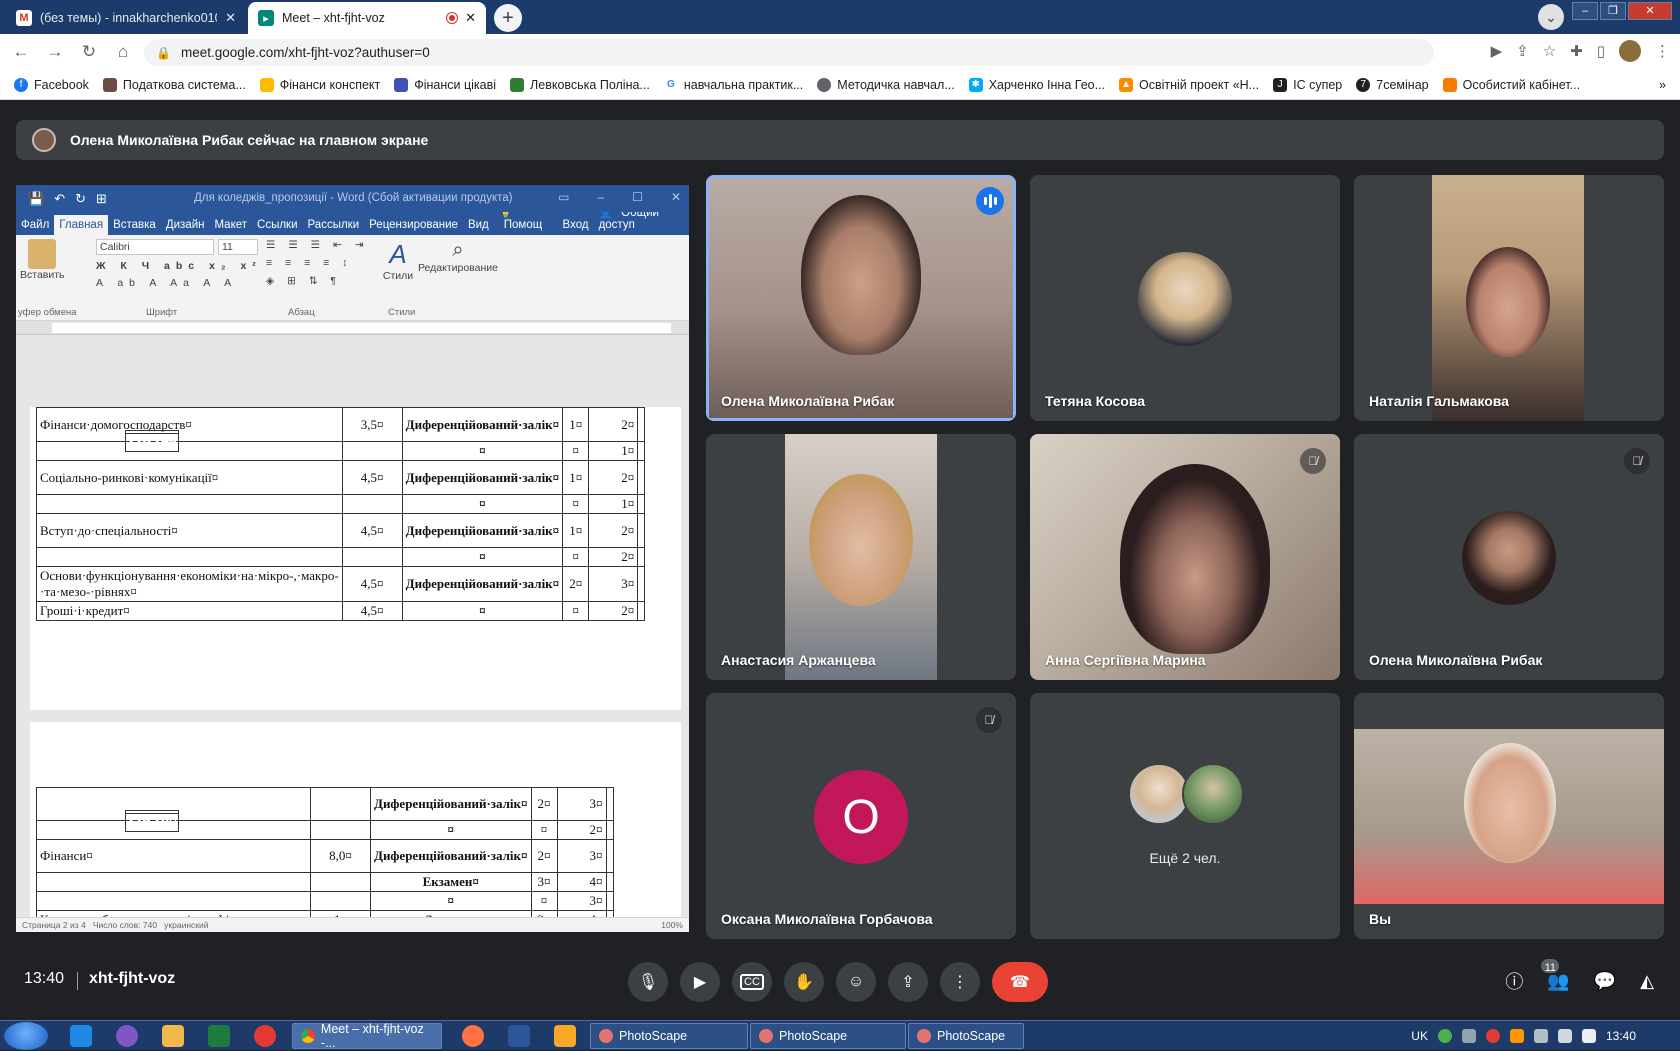  I want to click on menu-icon: ⋮, so click(1662, 51).